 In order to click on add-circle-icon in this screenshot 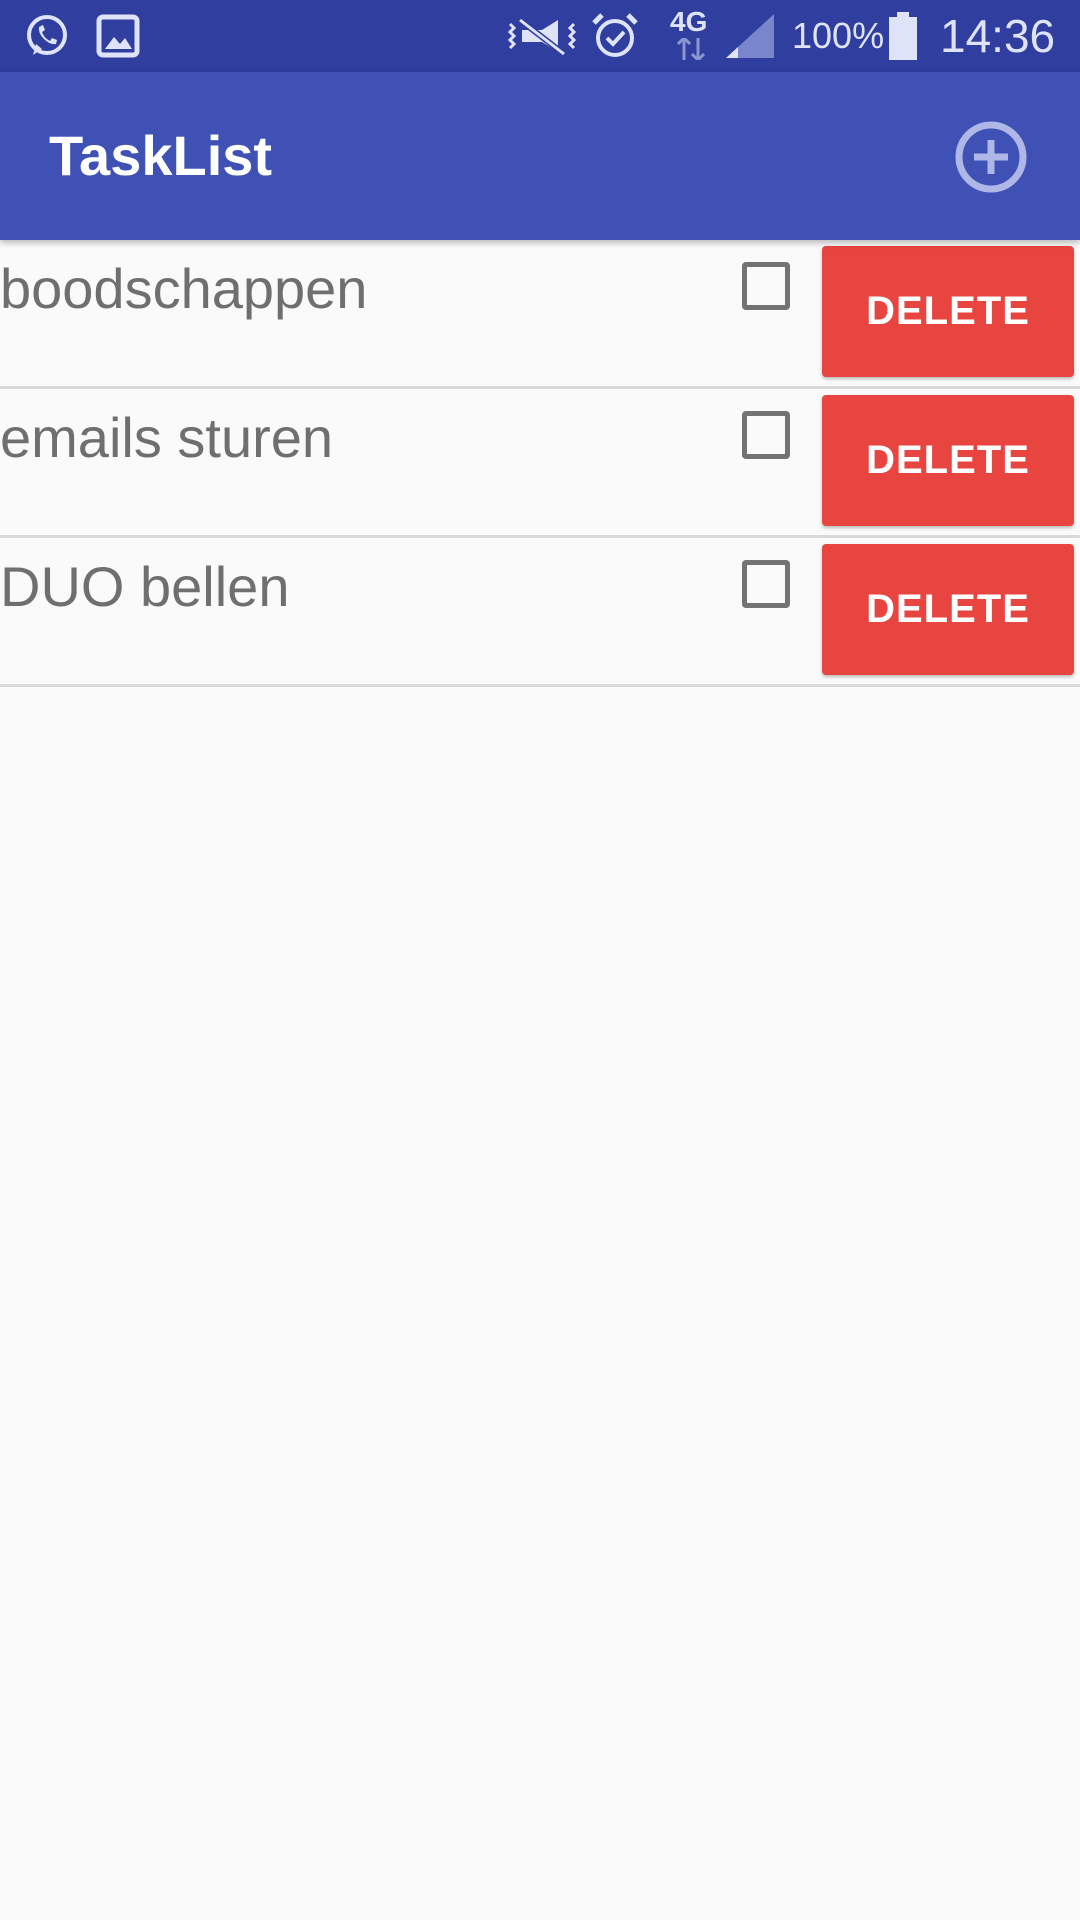, I will do `click(991, 157)`.